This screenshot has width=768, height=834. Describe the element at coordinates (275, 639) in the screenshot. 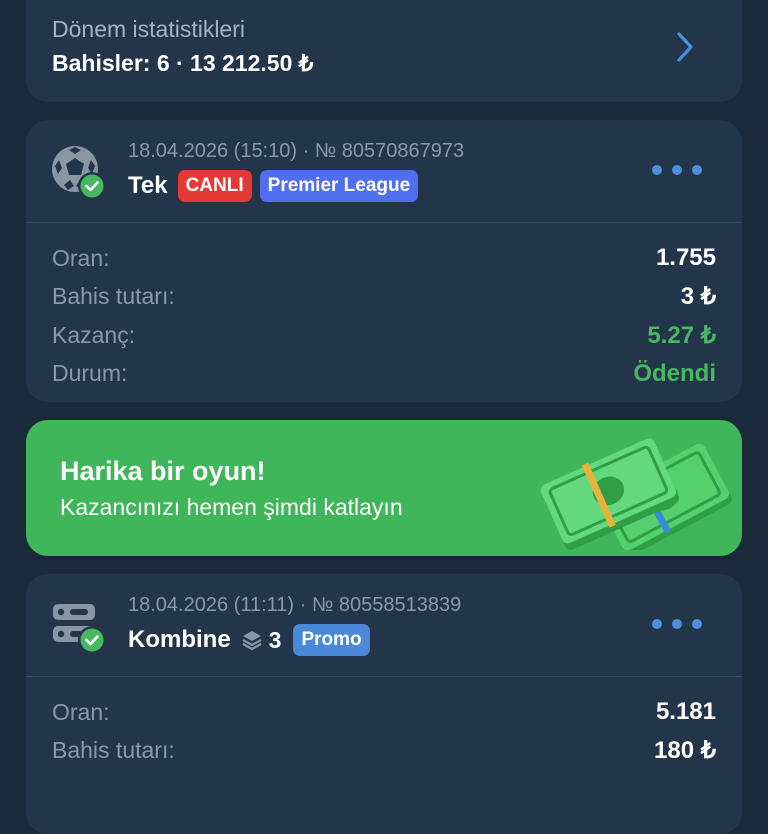

I see `legs-count-value: 3` at that location.